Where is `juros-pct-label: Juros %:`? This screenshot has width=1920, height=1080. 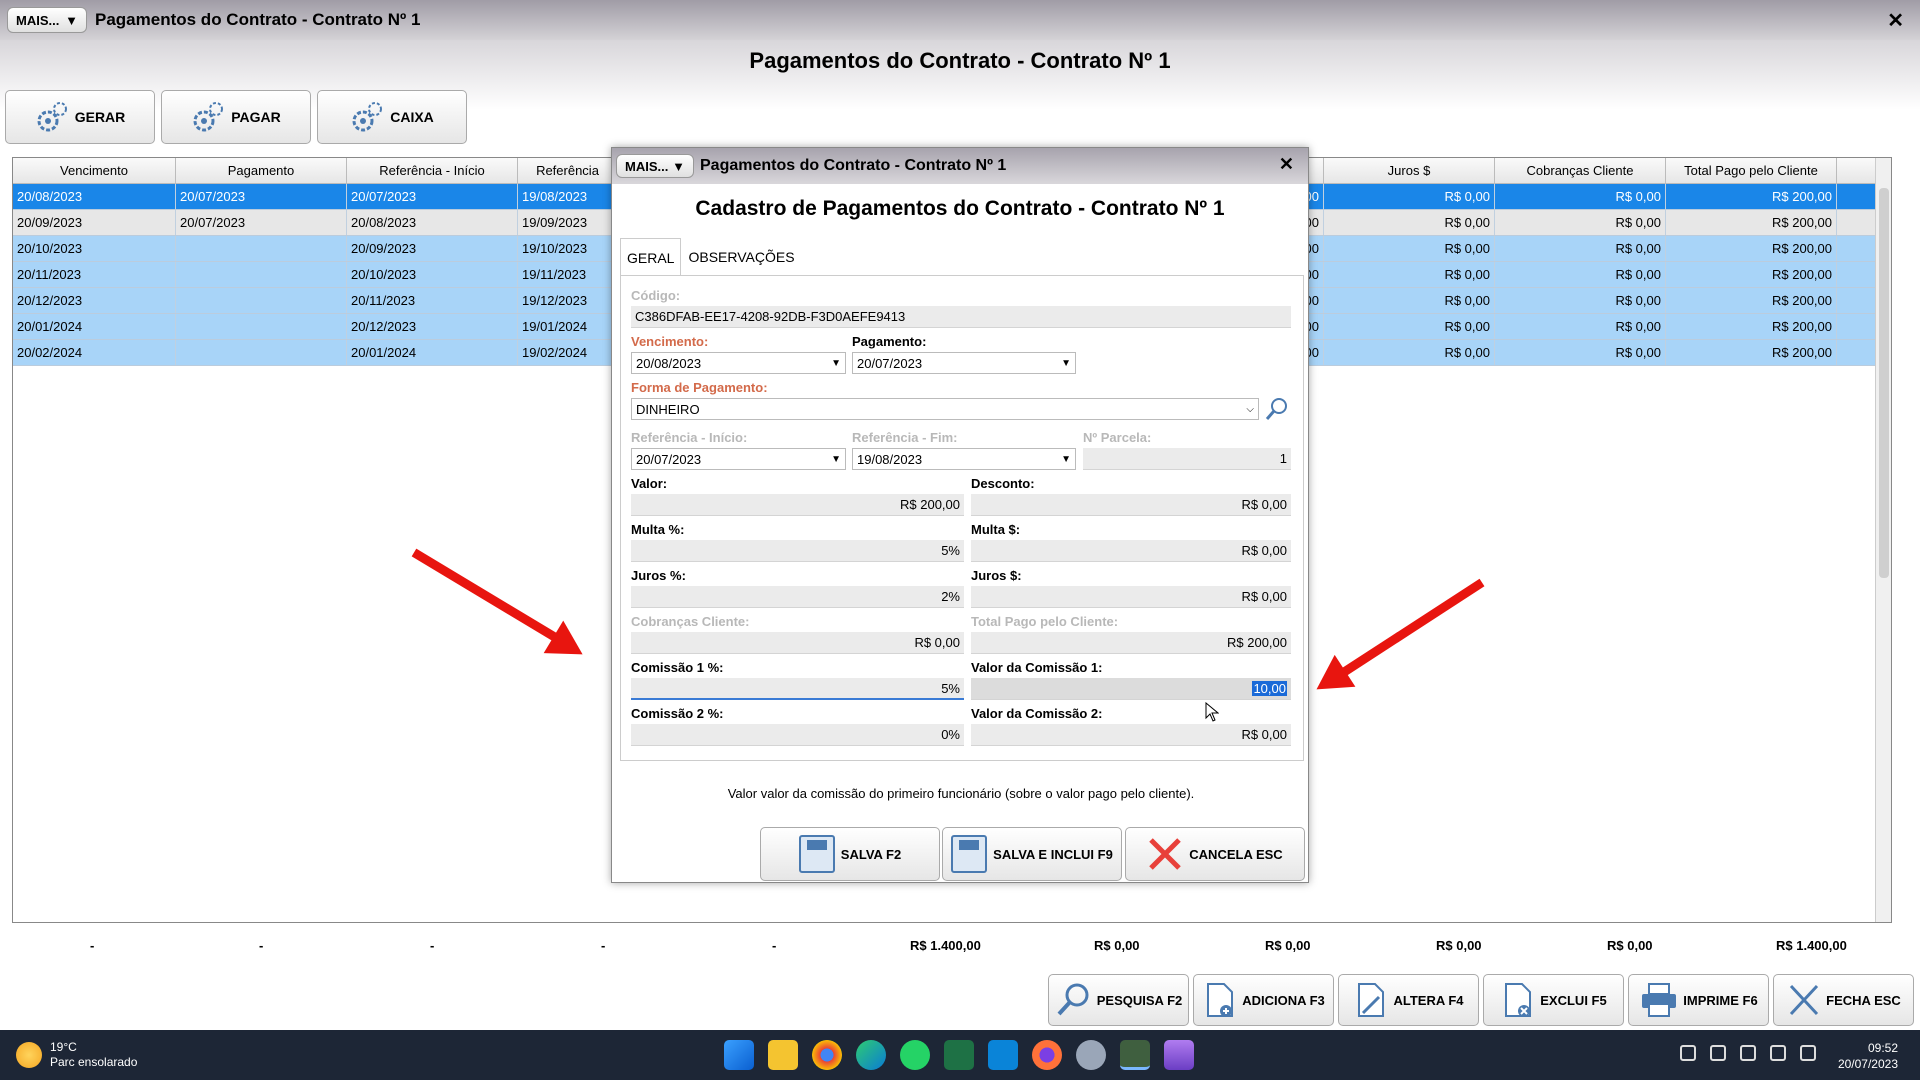
juros-pct-label: Juros %: is located at coordinates (658, 575).